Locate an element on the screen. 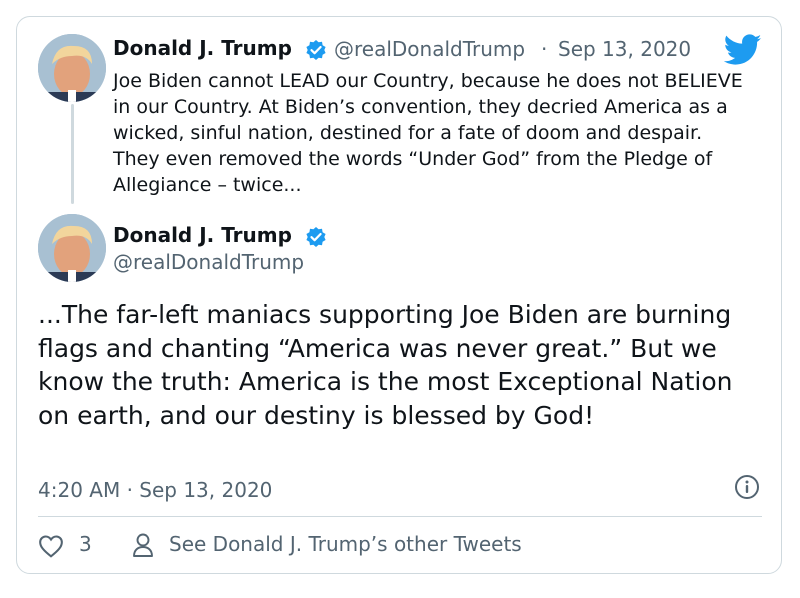 The height and width of the screenshot is (598, 800). twitter-bird-icon is located at coordinates (743, 50).